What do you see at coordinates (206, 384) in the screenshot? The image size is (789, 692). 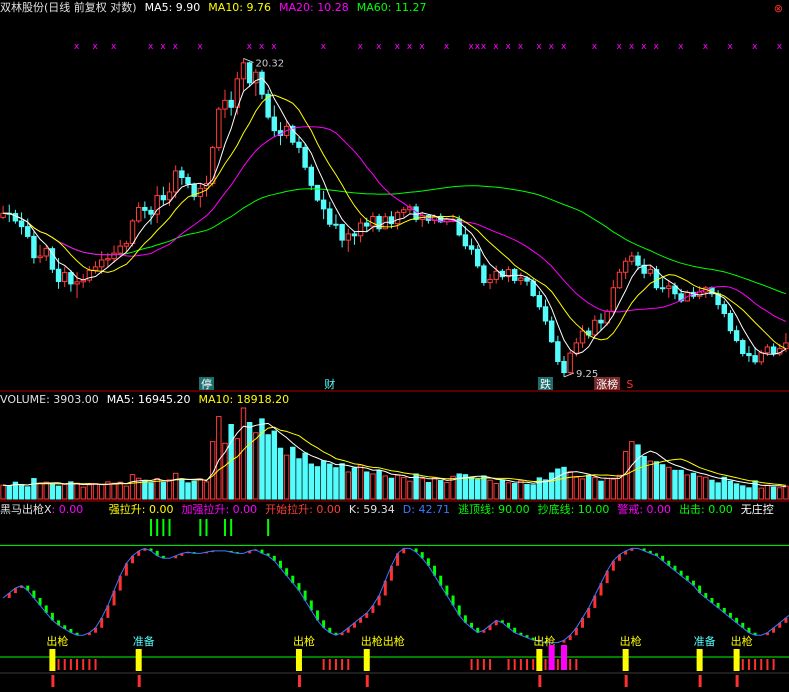 I see `event-tag: 停` at bounding box center [206, 384].